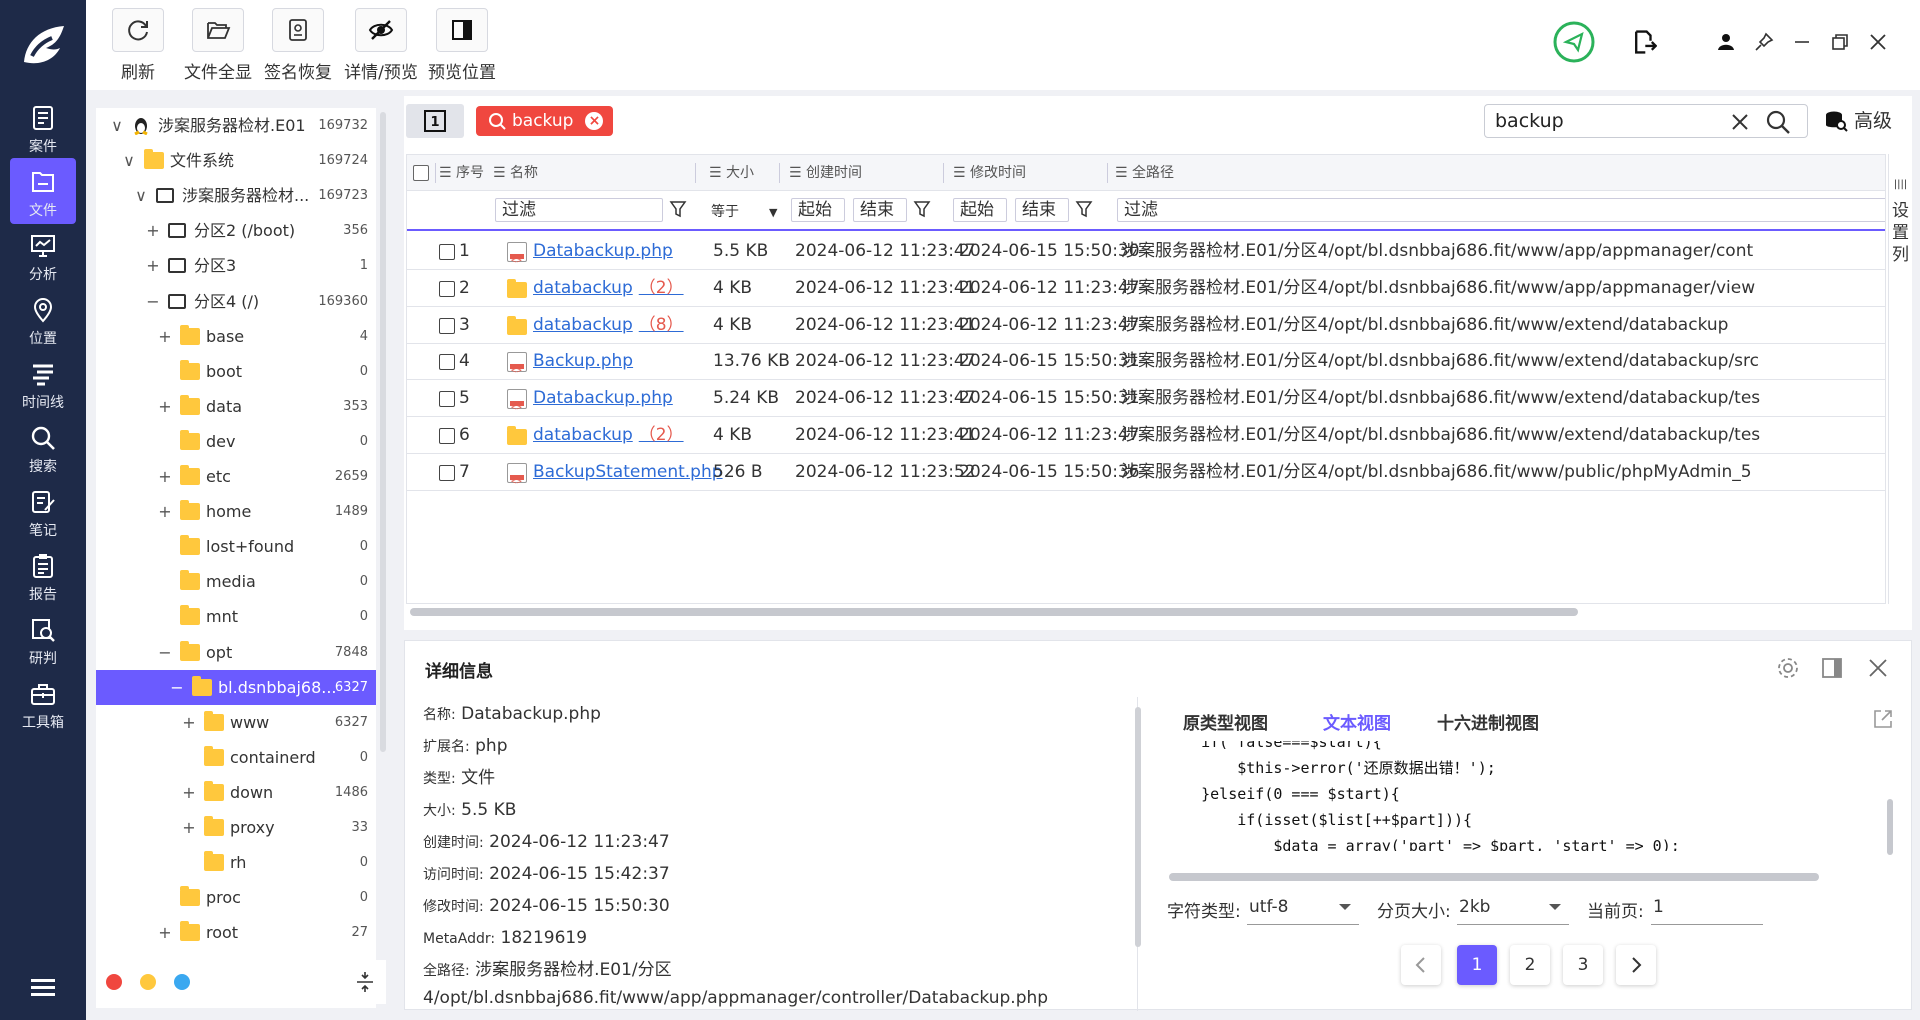 The height and width of the screenshot is (1020, 1920). Describe the element at coordinates (298, 48) in the screenshot. I see `signature-recover-button: 签名恢复` at that location.